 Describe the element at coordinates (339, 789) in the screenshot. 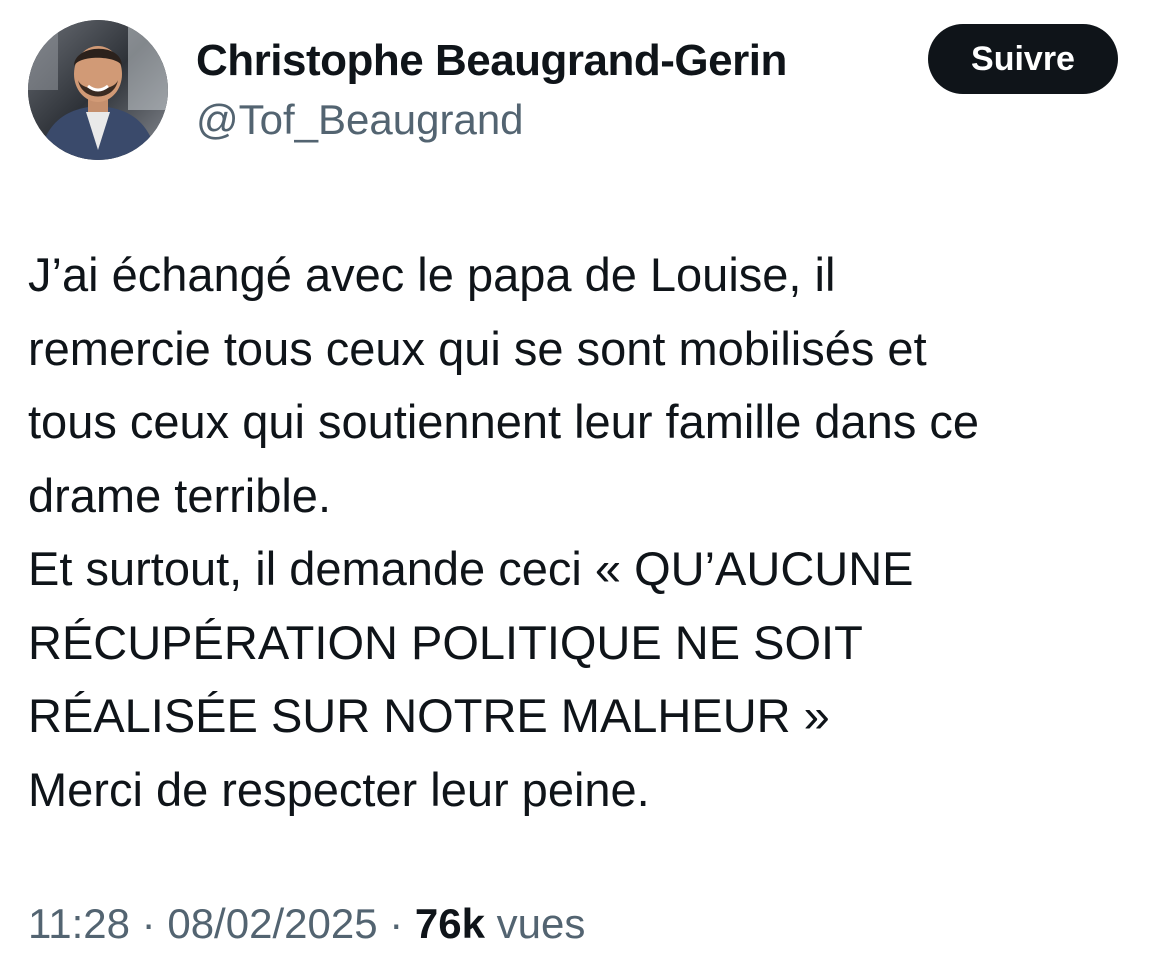

I see `tweet-line: Merci de respecter leur peine.` at that location.